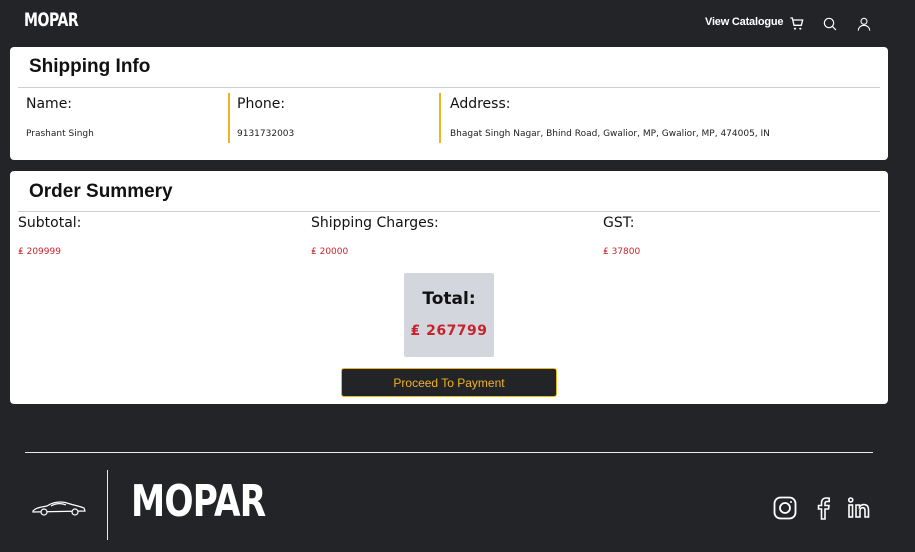 The width and height of the screenshot is (915, 552). I want to click on total-label: Total:, so click(449, 299).